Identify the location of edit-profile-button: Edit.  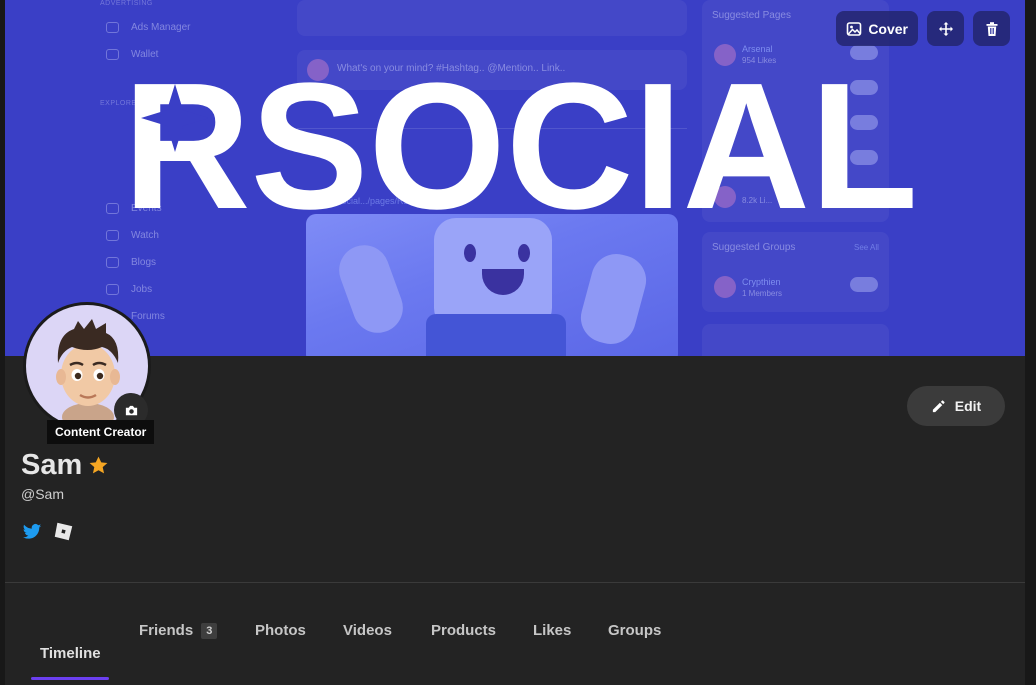
(956, 406).